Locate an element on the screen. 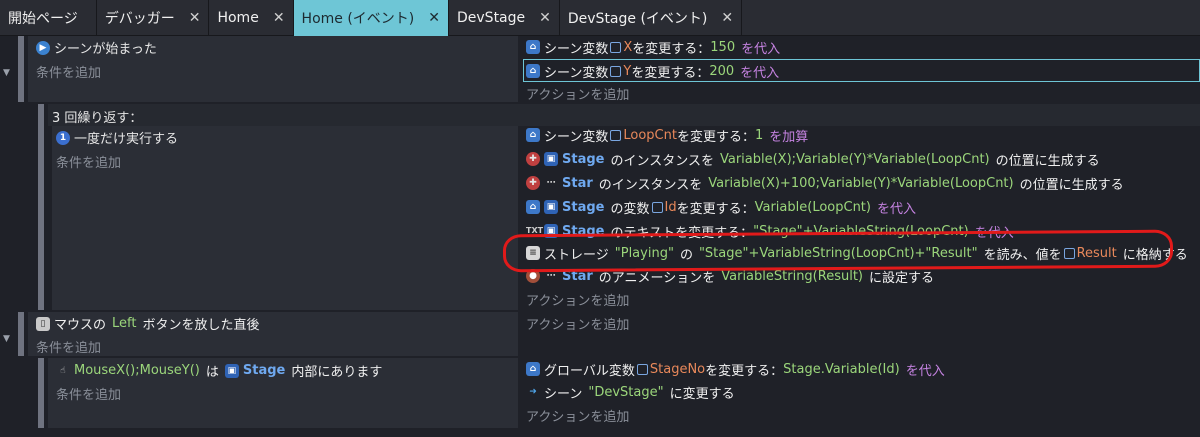 Image resolution: width=1200 pixels, height=437 pixels. condition-text: マウスの is located at coordinates (80, 325).